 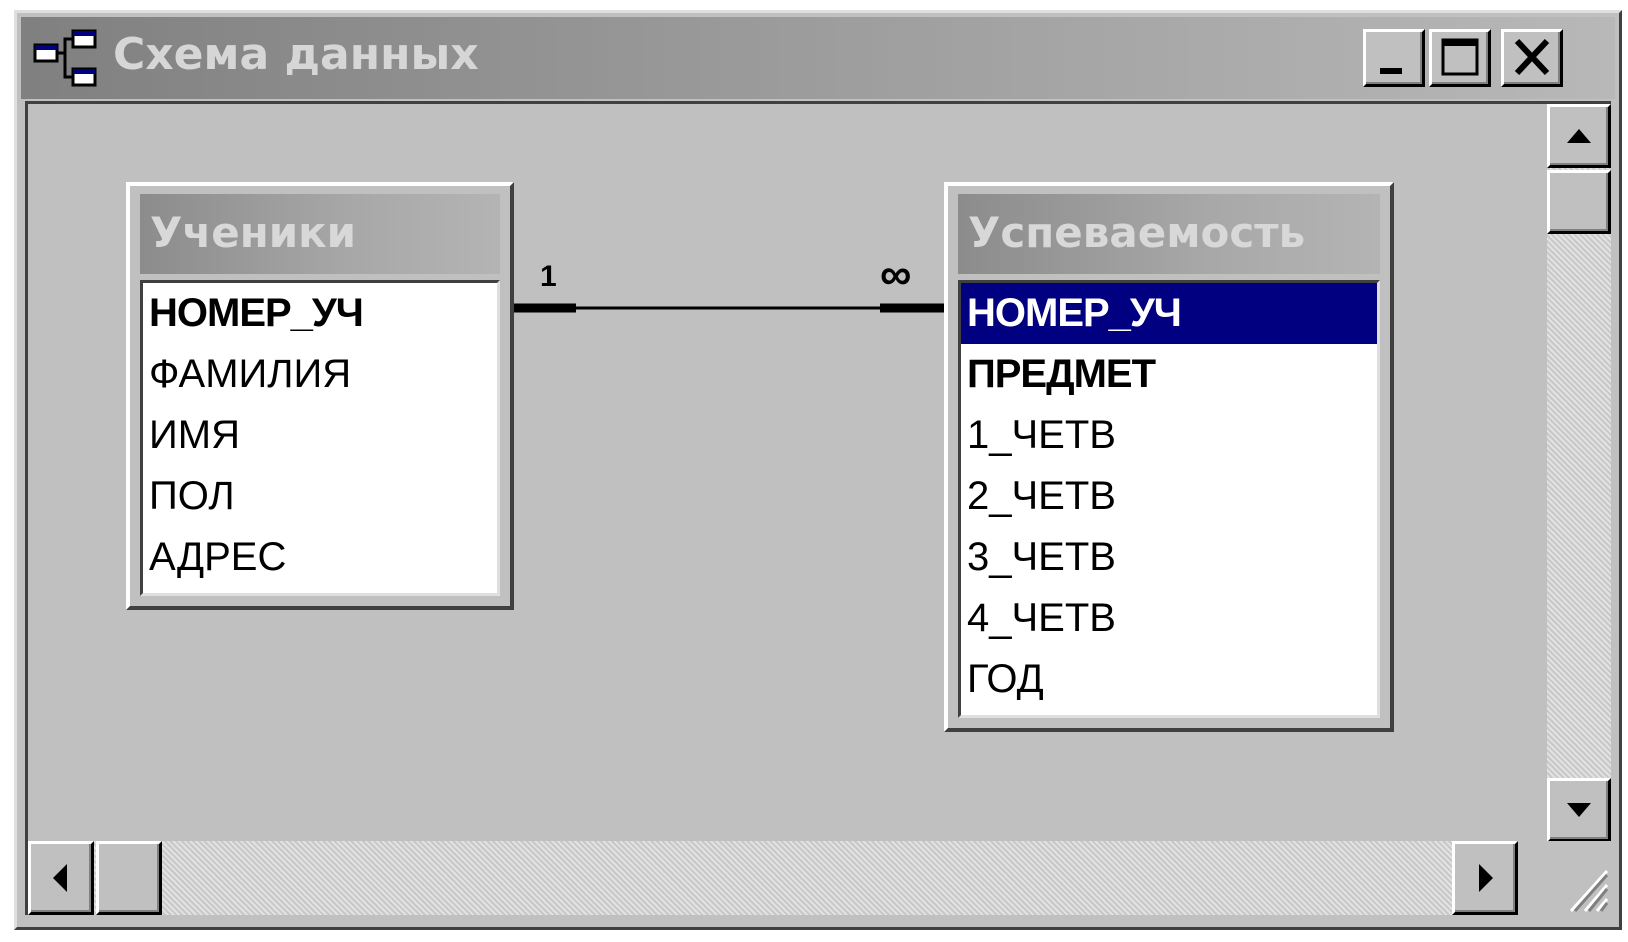 What do you see at coordinates (818, 58) in the screenshot?
I see `title-bar: Схема данных` at bounding box center [818, 58].